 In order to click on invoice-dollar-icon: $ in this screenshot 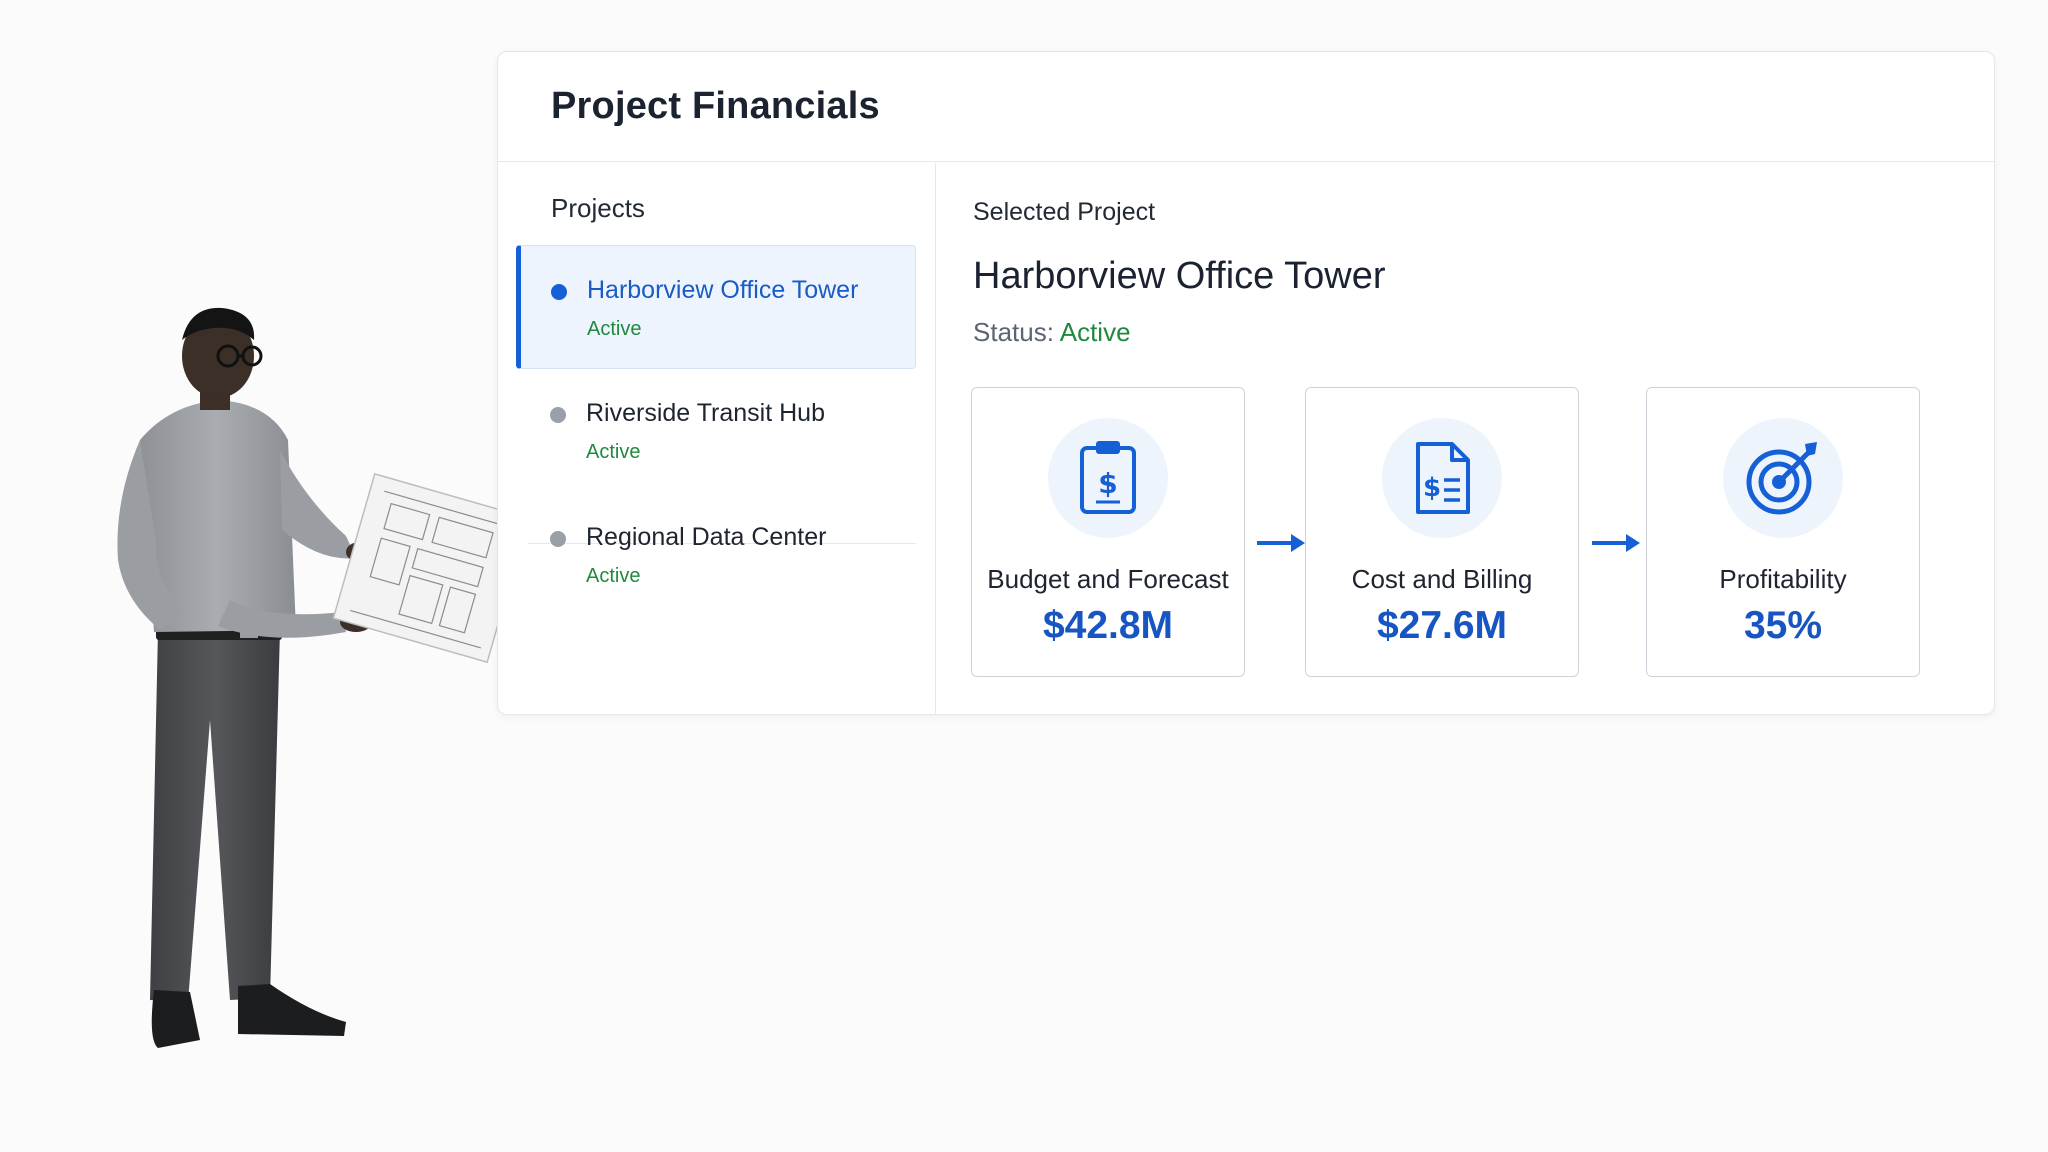, I will do `click(1442, 478)`.